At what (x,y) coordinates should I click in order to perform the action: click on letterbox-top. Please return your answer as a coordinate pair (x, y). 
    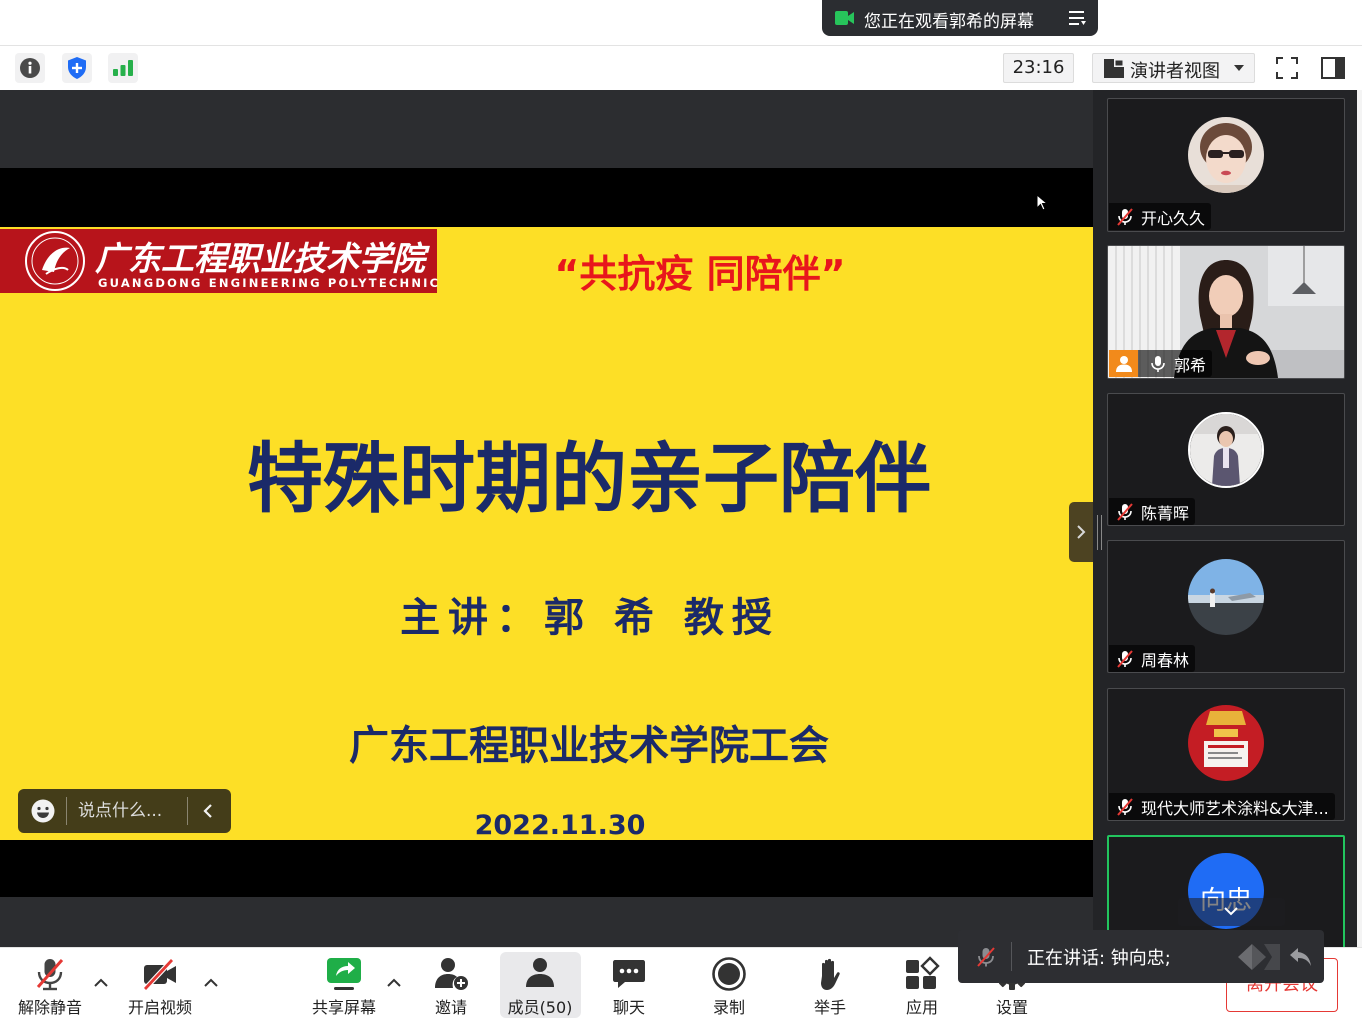
    Looking at the image, I should click on (546, 197).